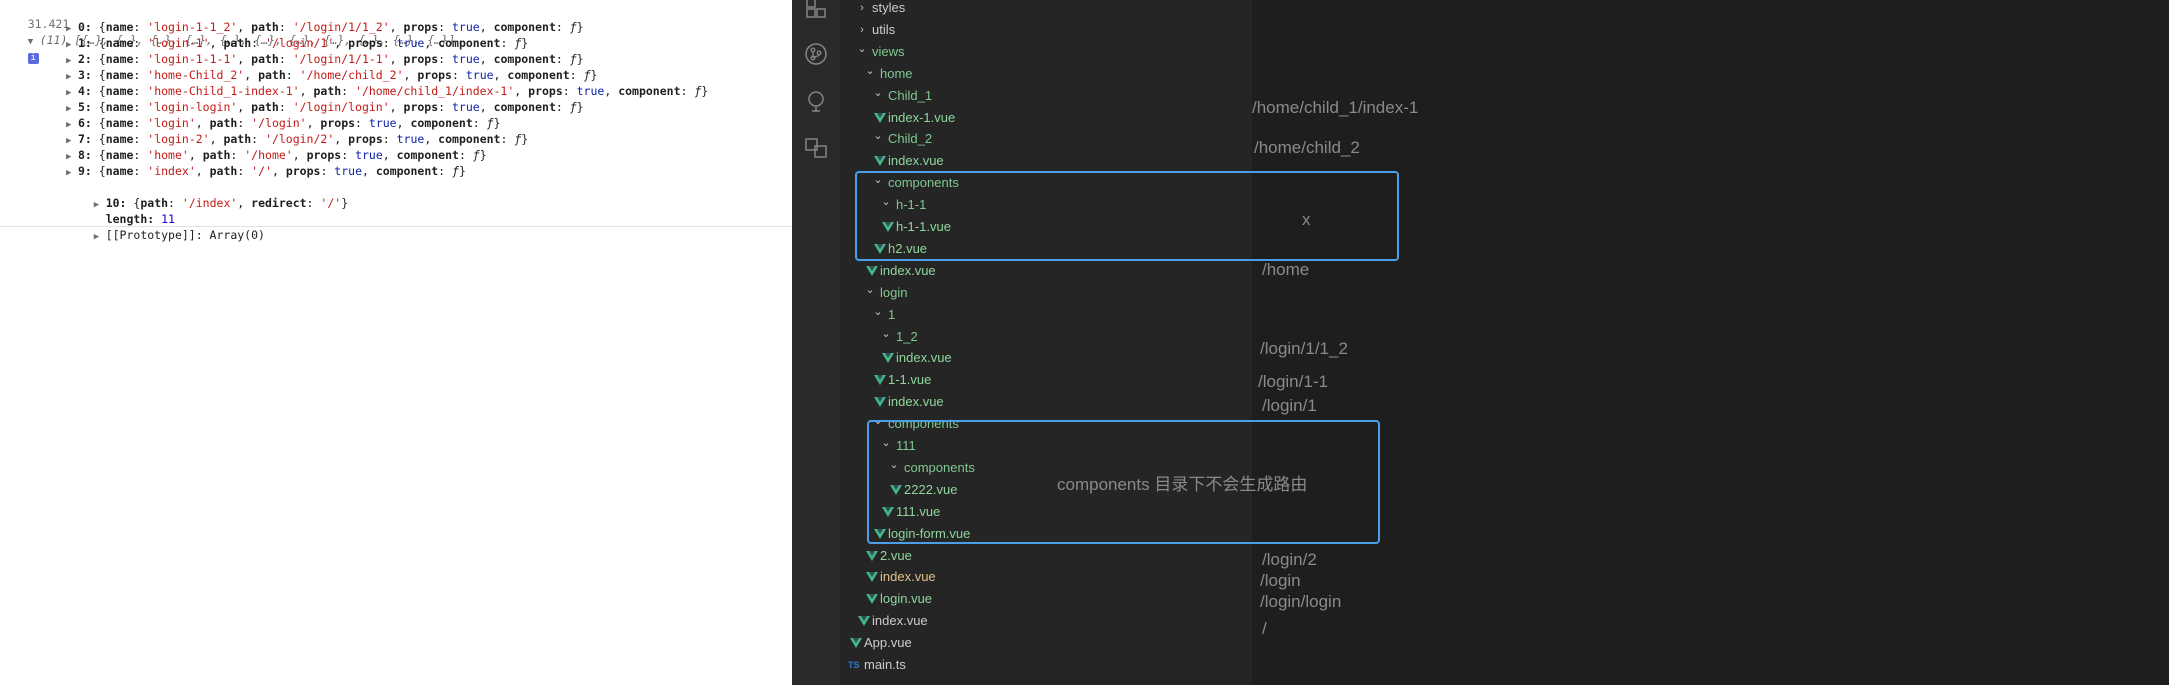 This screenshot has height=685, width=2169. I want to click on tree-file: 1-1.vueU, so click(1062, 380).